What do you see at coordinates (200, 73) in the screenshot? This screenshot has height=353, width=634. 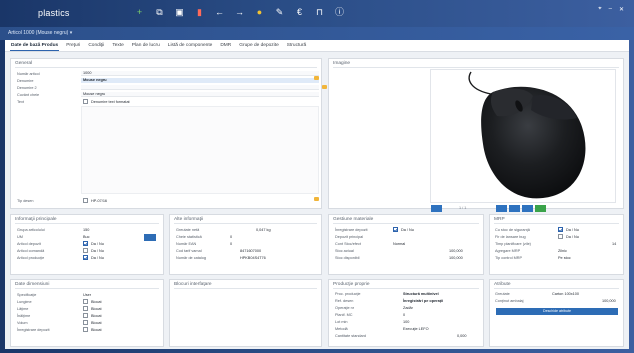 I see `article-number-input: 1000` at bounding box center [200, 73].